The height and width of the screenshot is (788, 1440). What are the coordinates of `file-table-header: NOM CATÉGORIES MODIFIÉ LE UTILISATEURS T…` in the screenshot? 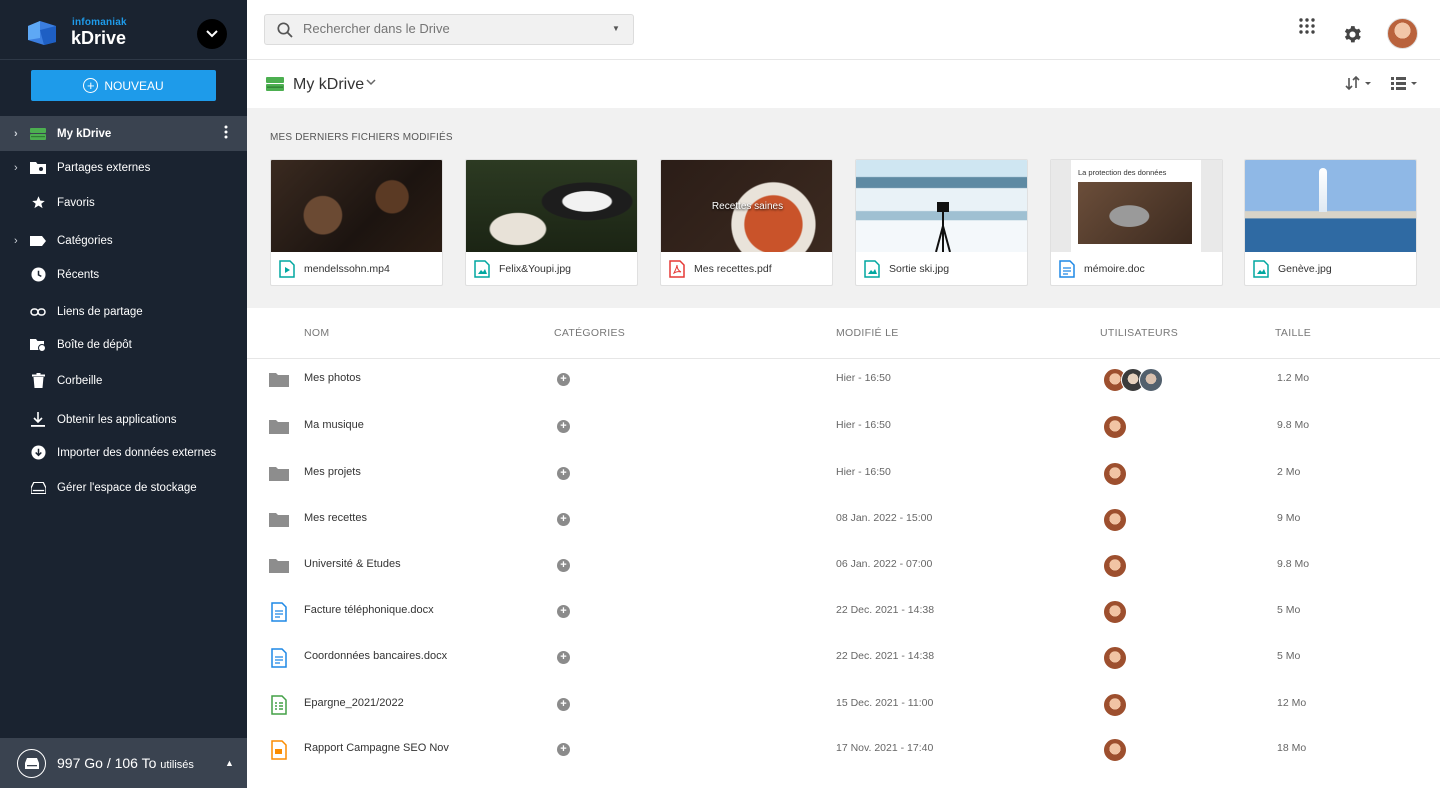 It's located at (843, 333).